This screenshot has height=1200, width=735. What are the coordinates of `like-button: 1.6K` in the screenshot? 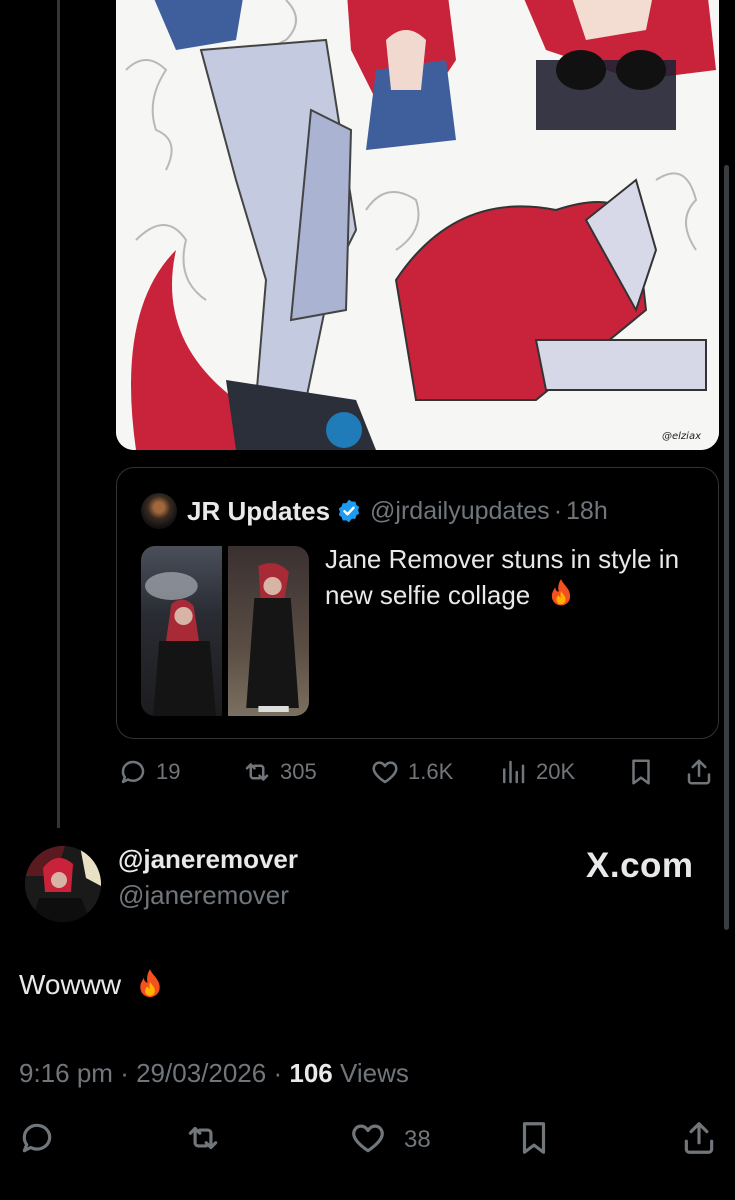 It's located at (411, 772).